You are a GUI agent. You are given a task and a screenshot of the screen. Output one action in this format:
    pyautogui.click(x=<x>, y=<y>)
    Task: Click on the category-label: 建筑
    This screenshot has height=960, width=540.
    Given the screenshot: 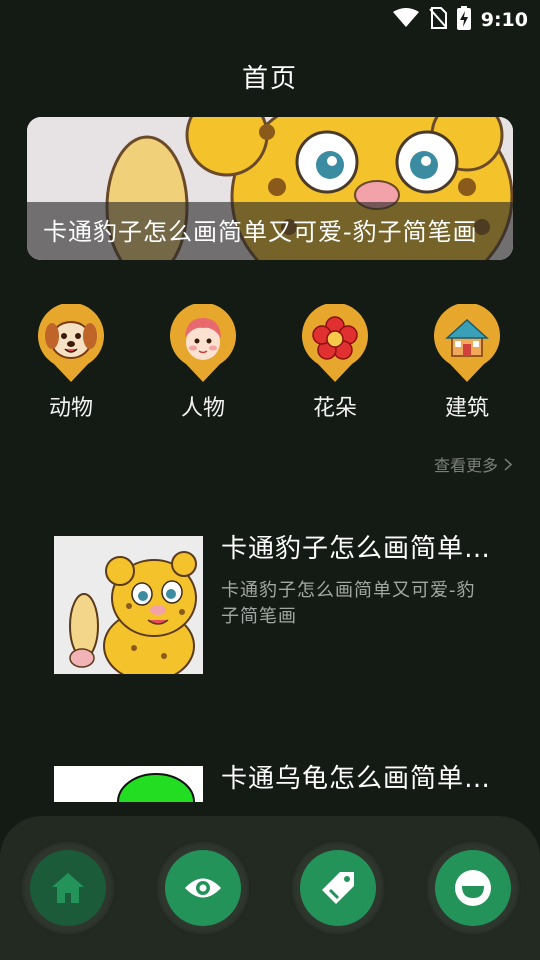 What is the action you would take?
    pyautogui.click(x=466, y=408)
    